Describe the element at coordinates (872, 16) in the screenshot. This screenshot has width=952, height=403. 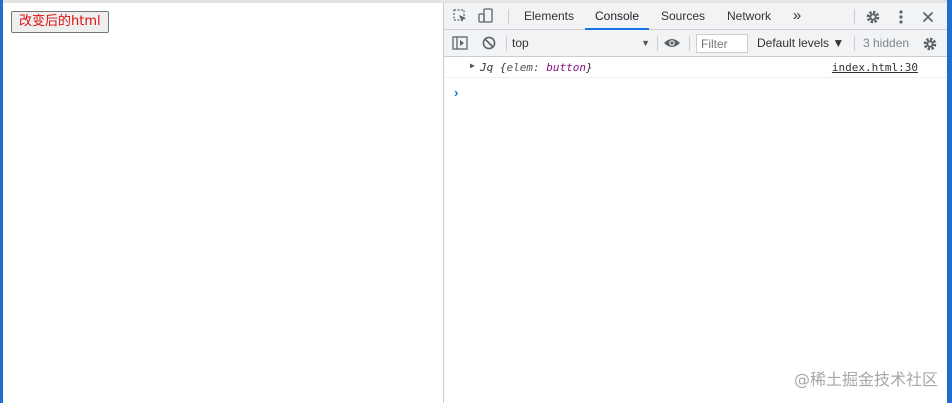
I see `settings-gear-icon` at that location.